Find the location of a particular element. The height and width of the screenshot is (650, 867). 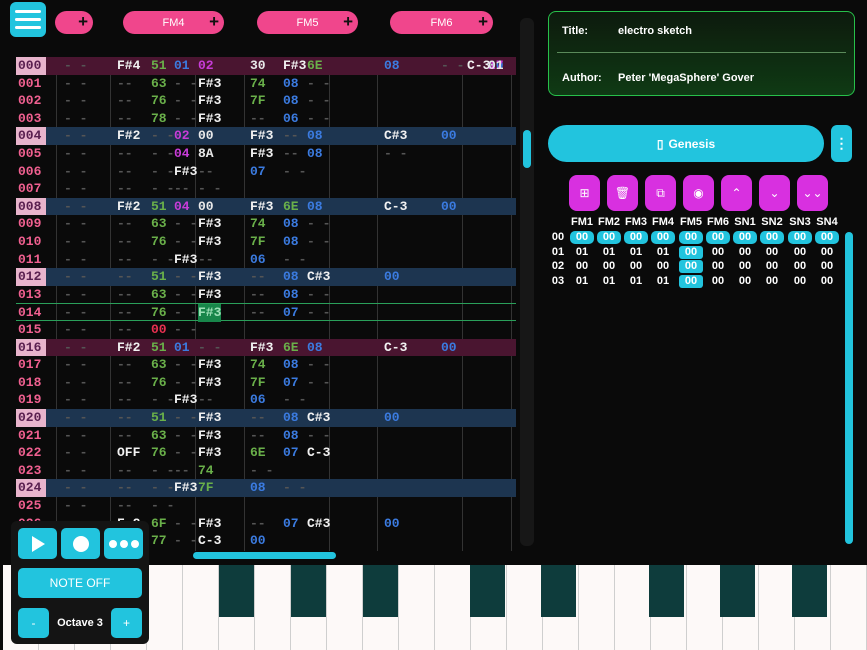

channel-tab-fm6: FM6 + is located at coordinates (441, 22).